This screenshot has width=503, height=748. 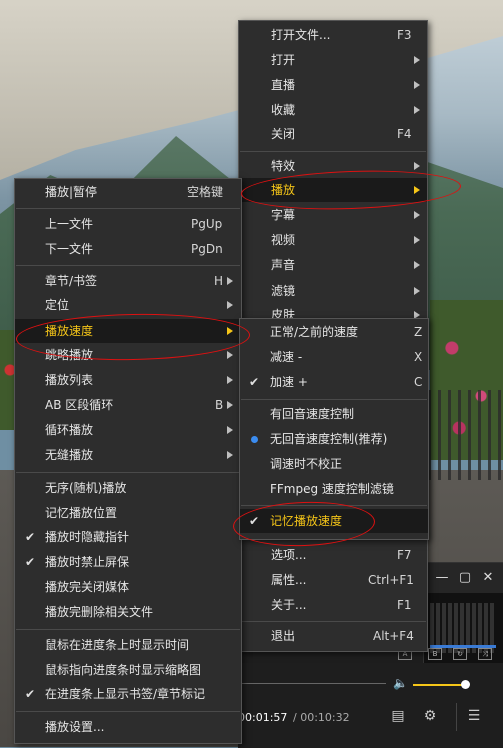 I want to click on volume-fill, so click(x=439, y=685).